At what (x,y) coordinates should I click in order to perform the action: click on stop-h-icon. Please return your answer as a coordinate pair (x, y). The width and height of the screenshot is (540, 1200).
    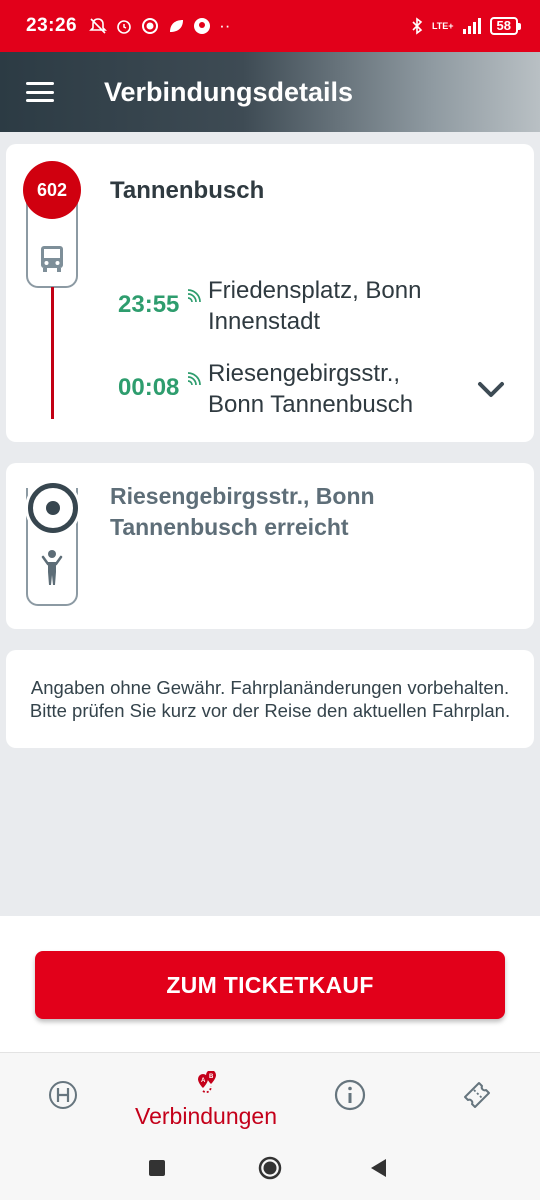
    Looking at the image, I should click on (63, 1095).